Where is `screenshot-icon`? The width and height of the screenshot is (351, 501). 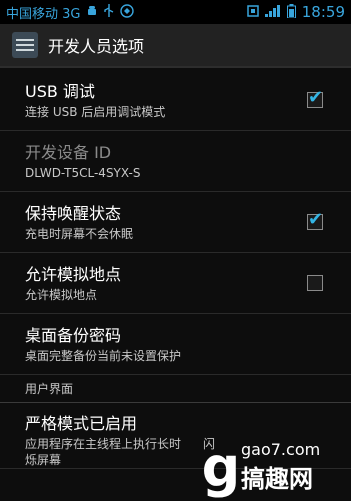
screenshot-icon is located at coordinates (253, 12).